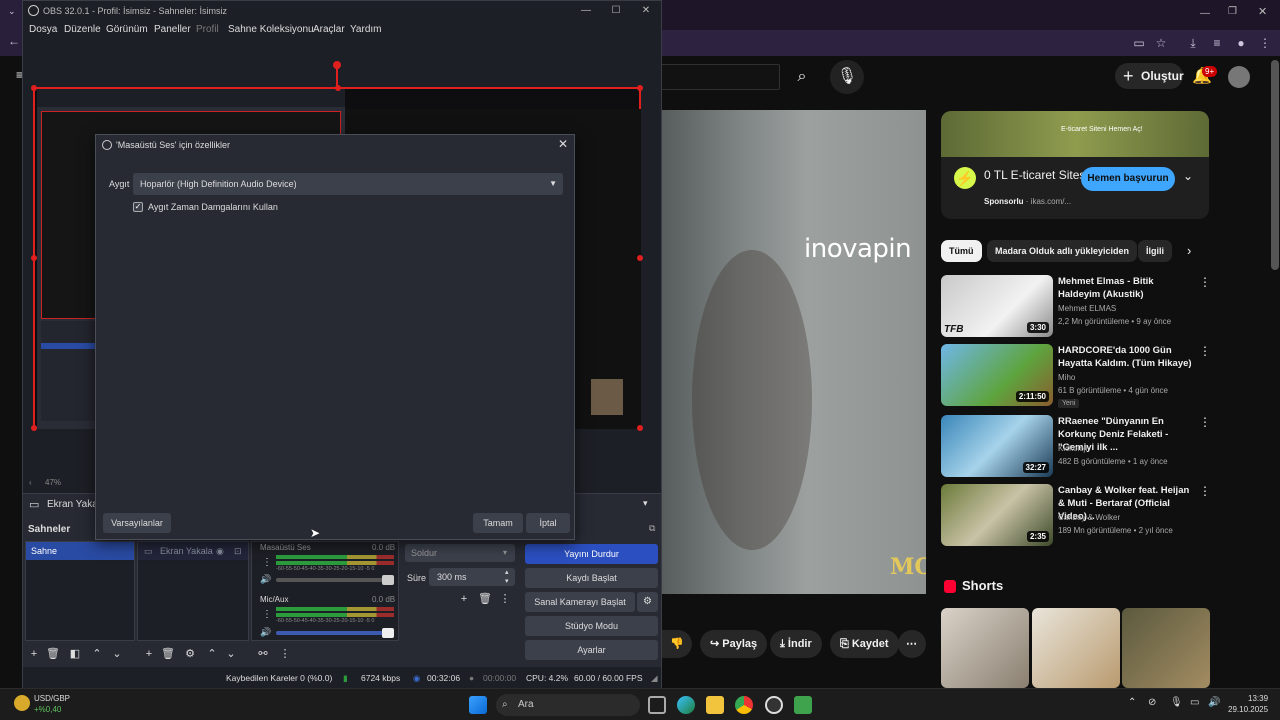 Image resolution: width=1280 pixels, height=720 pixels. What do you see at coordinates (1066, 377) in the screenshot?
I see `video-channel: Miho` at bounding box center [1066, 377].